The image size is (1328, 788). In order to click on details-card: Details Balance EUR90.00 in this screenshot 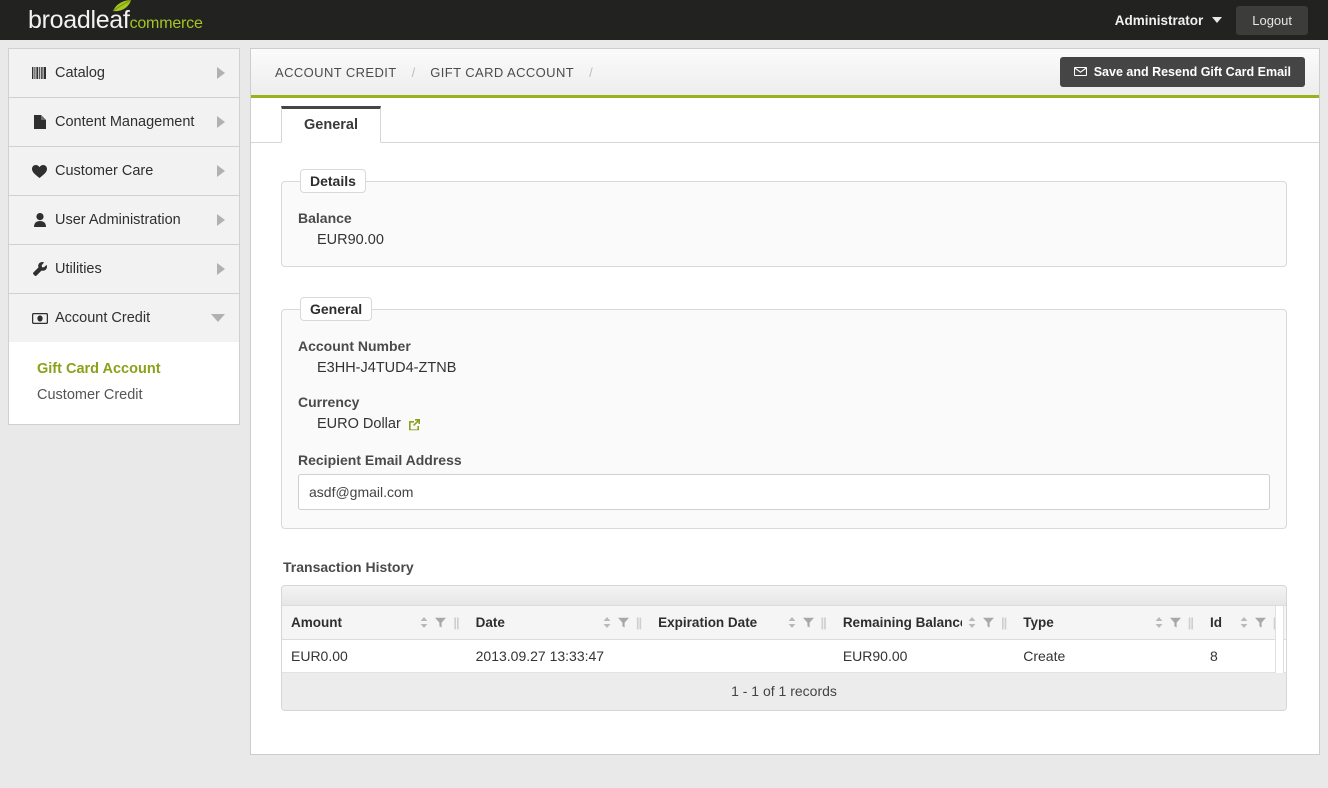, I will do `click(784, 218)`.